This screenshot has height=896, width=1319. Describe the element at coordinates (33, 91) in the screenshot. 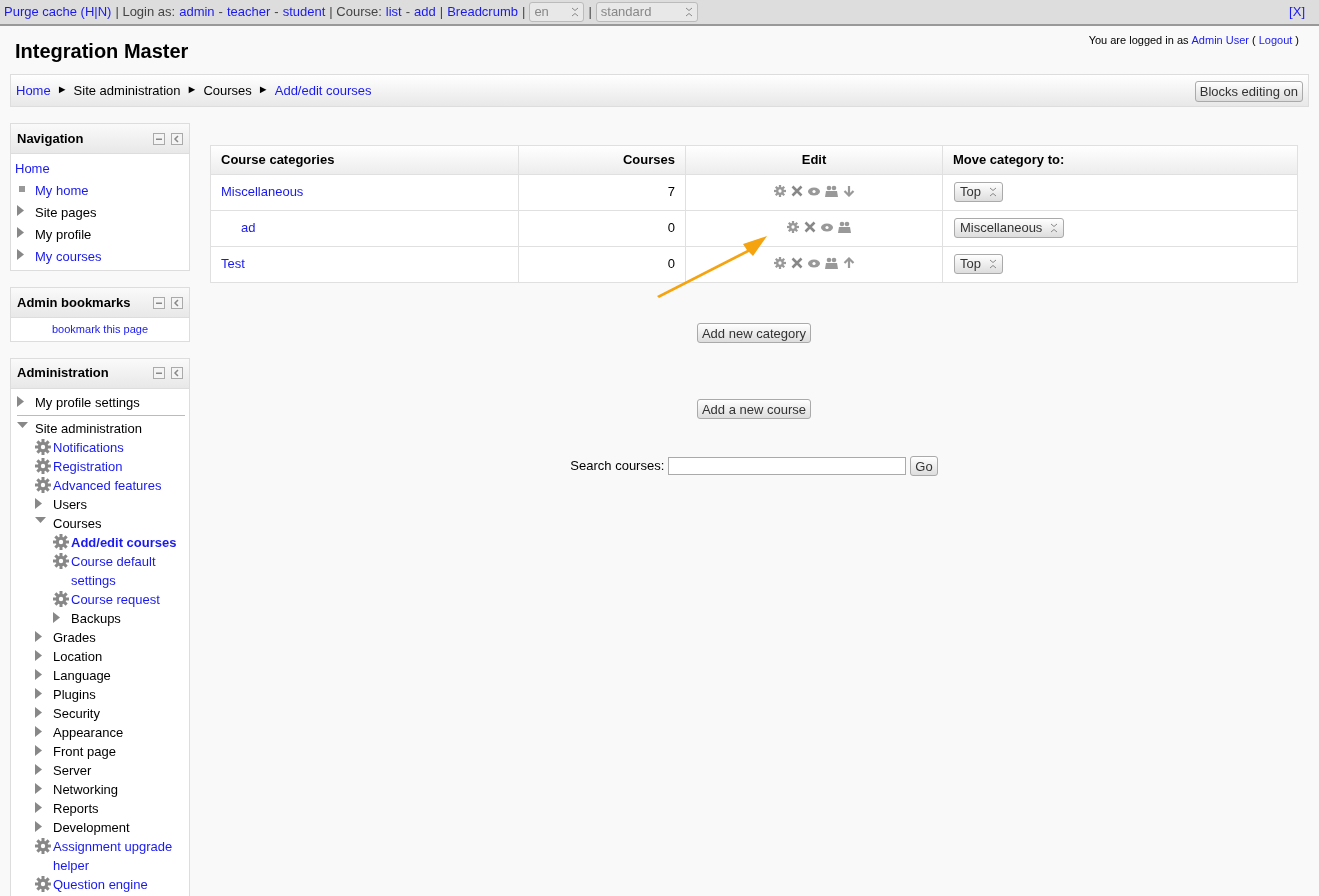

I see `path-link: Home` at that location.